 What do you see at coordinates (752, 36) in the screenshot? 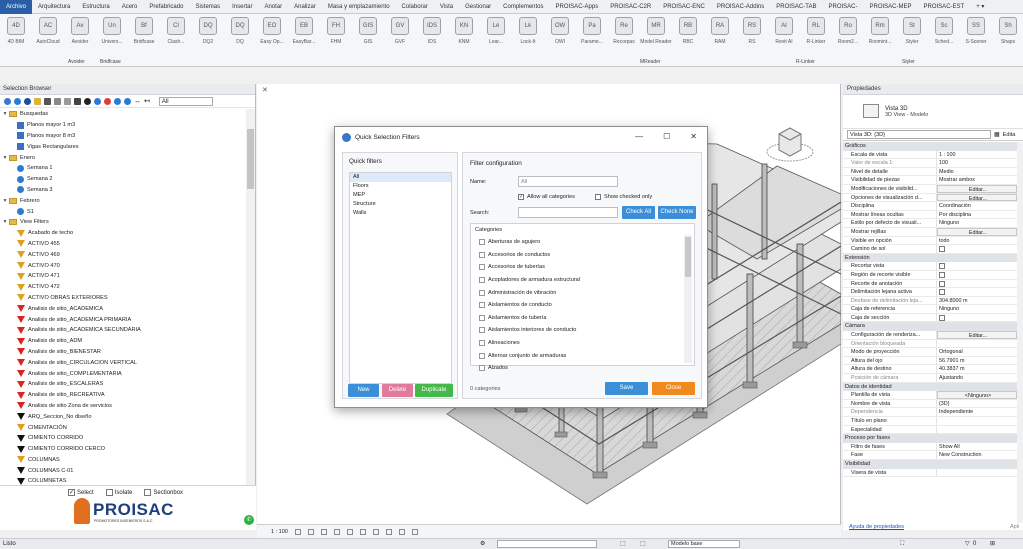
I see `ribbon-button-23: RS RS` at bounding box center [752, 36].